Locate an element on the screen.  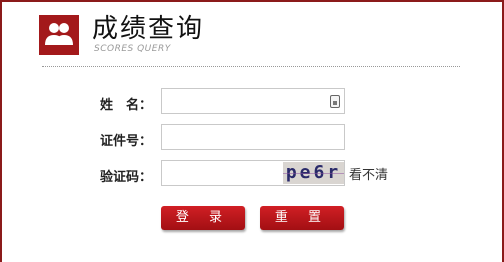
logo-users-icon is located at coordinates (59, 35).